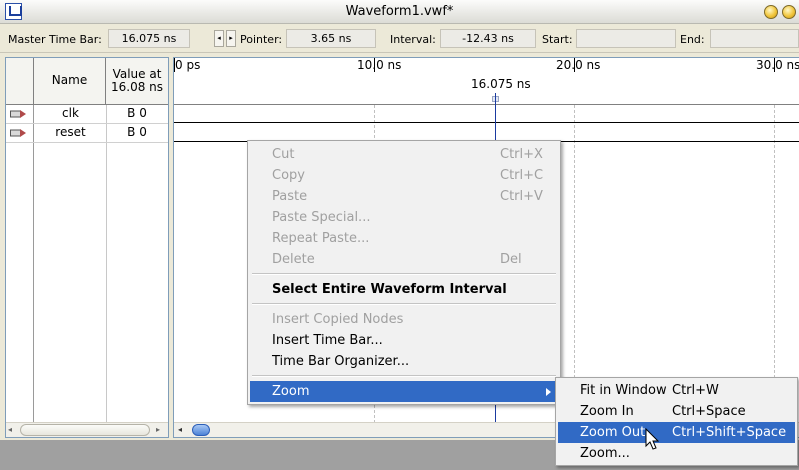  I want to click on icon-column-header, so click(19, 81).